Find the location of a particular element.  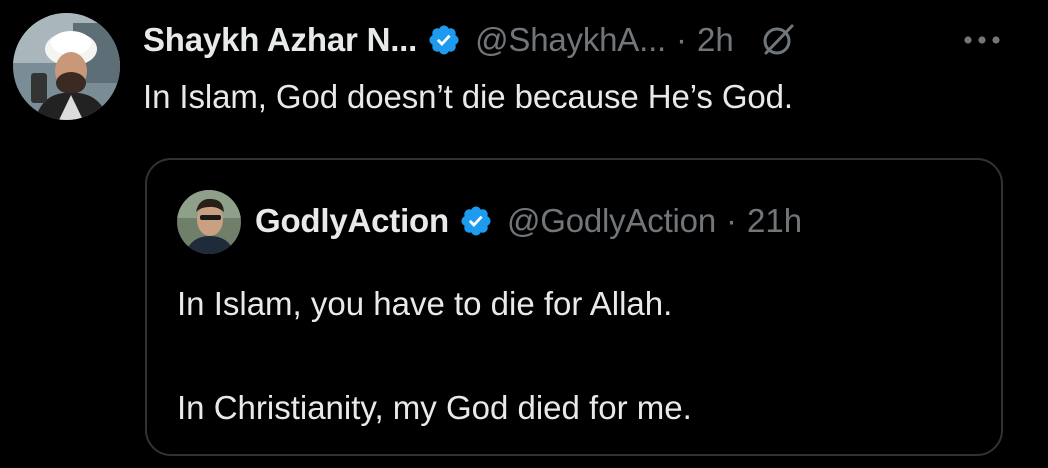

grok-icon is located at coordinates (778, 40).